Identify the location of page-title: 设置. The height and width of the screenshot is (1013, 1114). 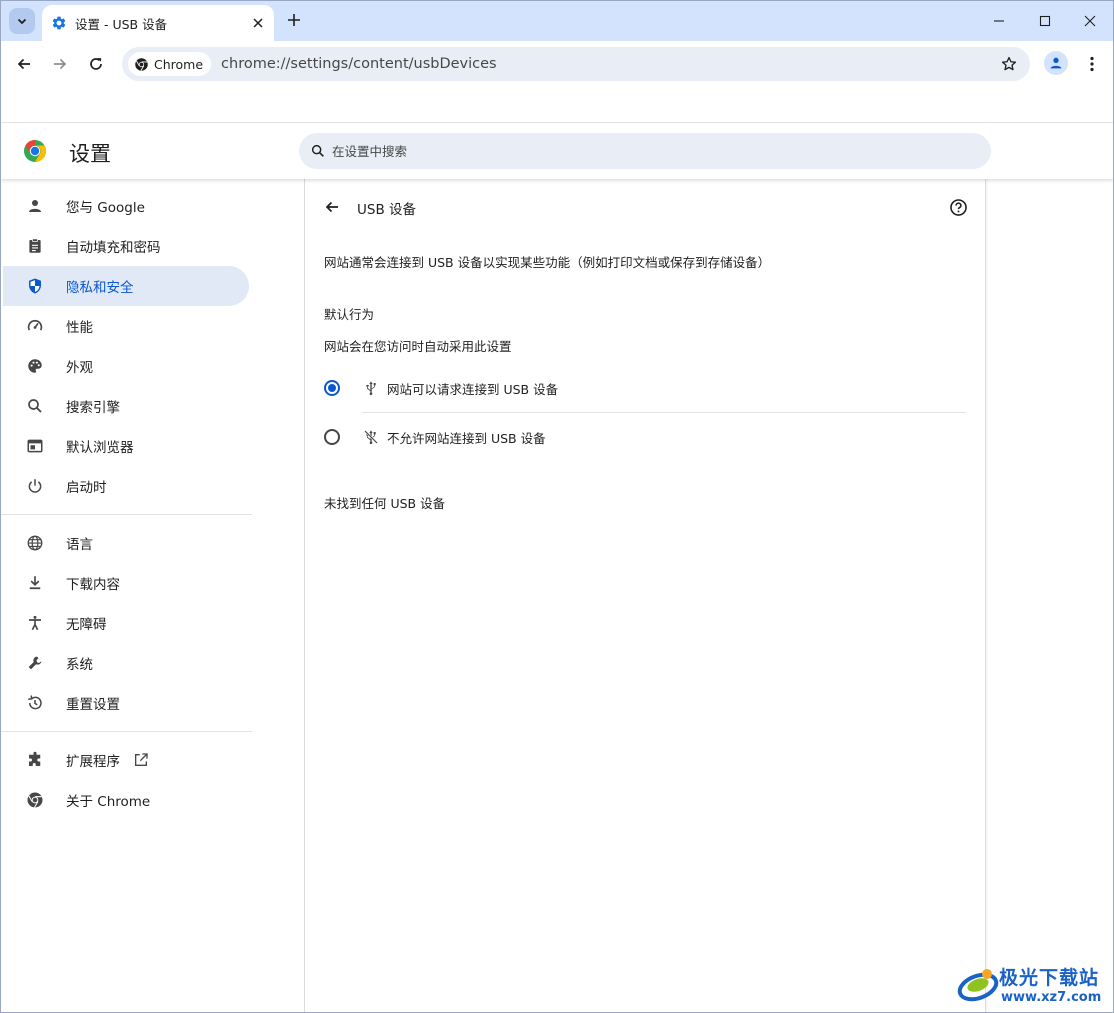
(90, 154).